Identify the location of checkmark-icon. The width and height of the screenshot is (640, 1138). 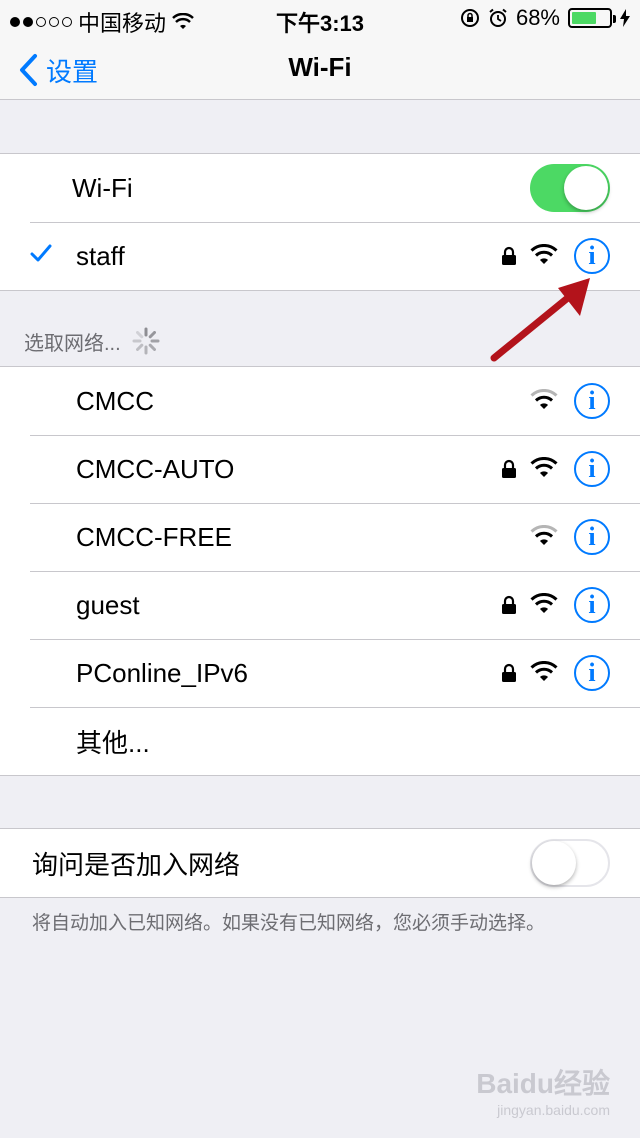
(41, 253).